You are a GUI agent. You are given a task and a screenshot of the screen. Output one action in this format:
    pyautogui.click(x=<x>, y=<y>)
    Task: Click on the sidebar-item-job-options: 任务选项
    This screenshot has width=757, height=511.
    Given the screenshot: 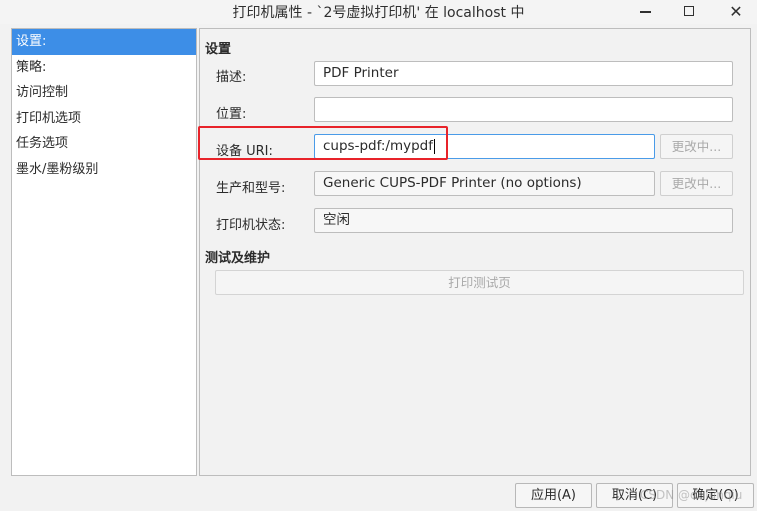 What is the action you would take?
    pyautogui.click(x=104, y=144)
    